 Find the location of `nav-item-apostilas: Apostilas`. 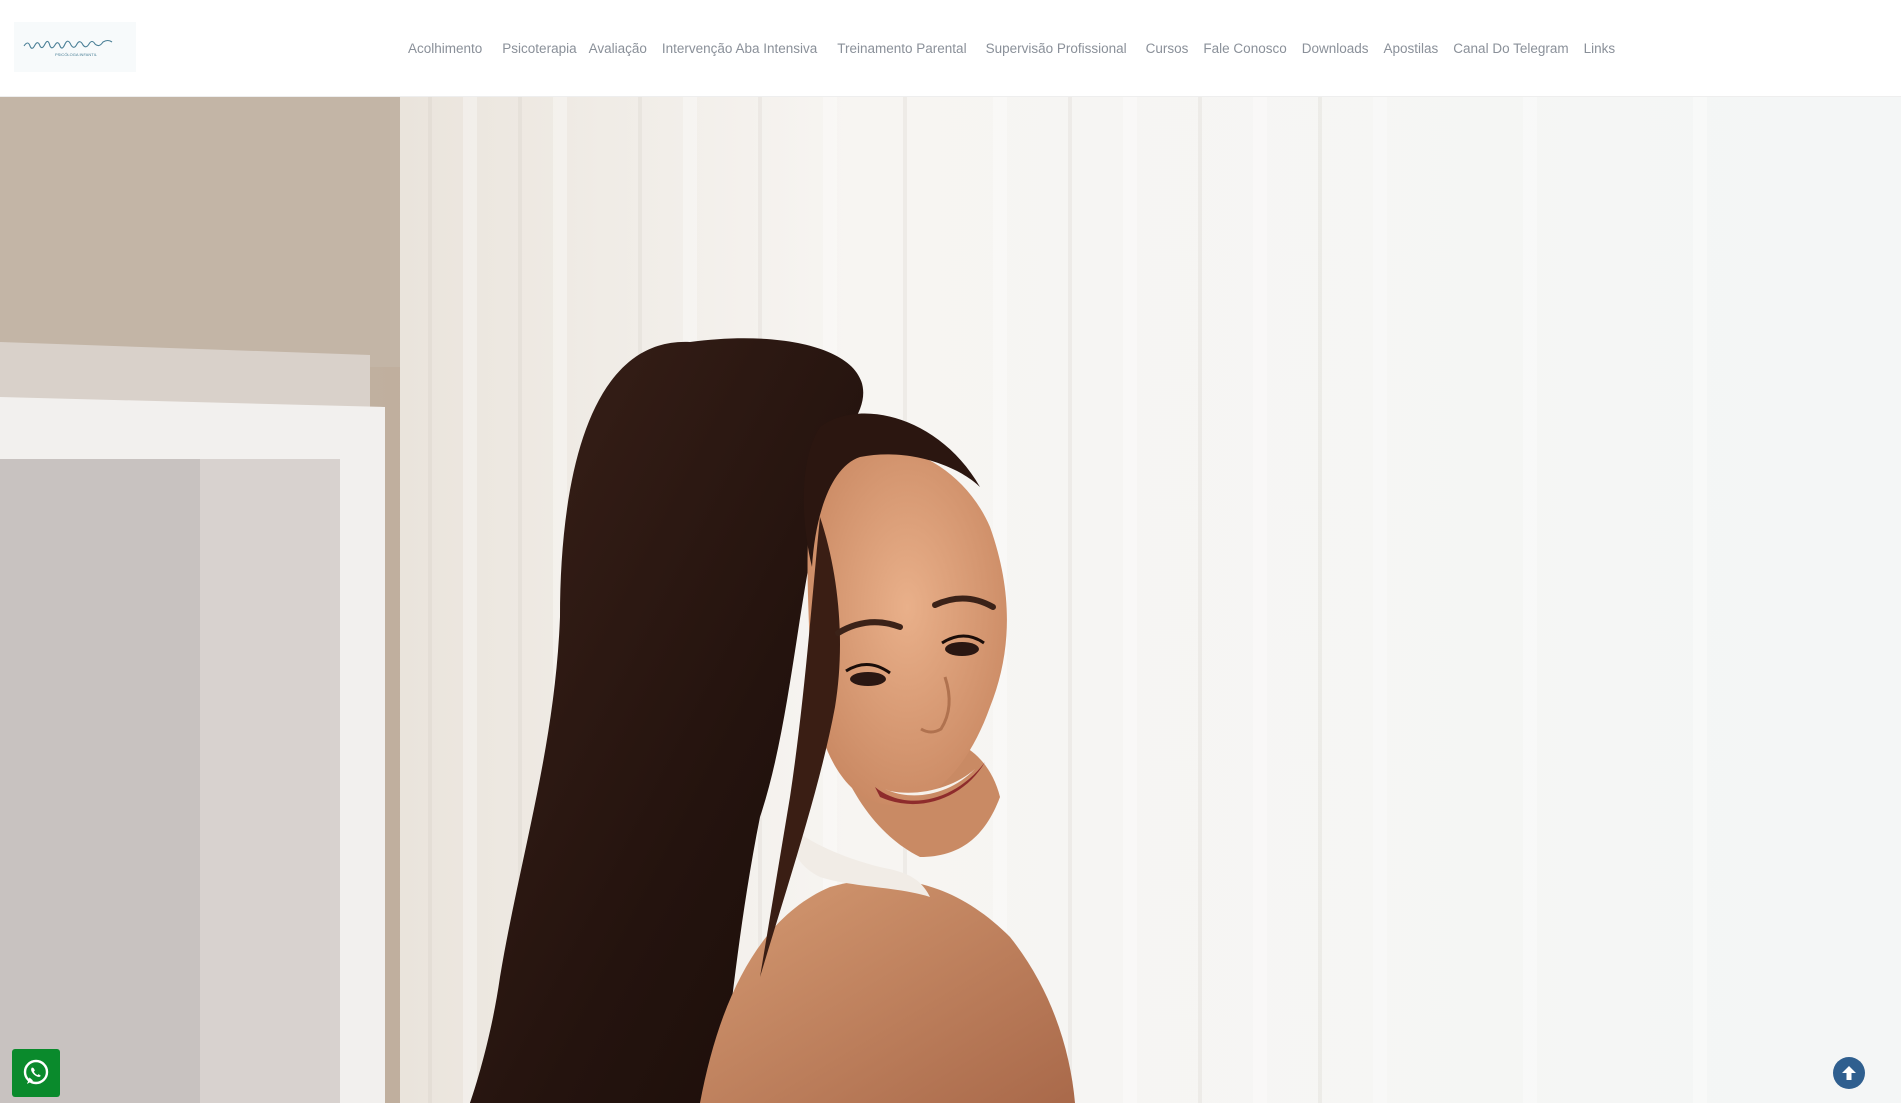

nav-item-apostilas: Apostilas is located at coordinates (1411, 49).